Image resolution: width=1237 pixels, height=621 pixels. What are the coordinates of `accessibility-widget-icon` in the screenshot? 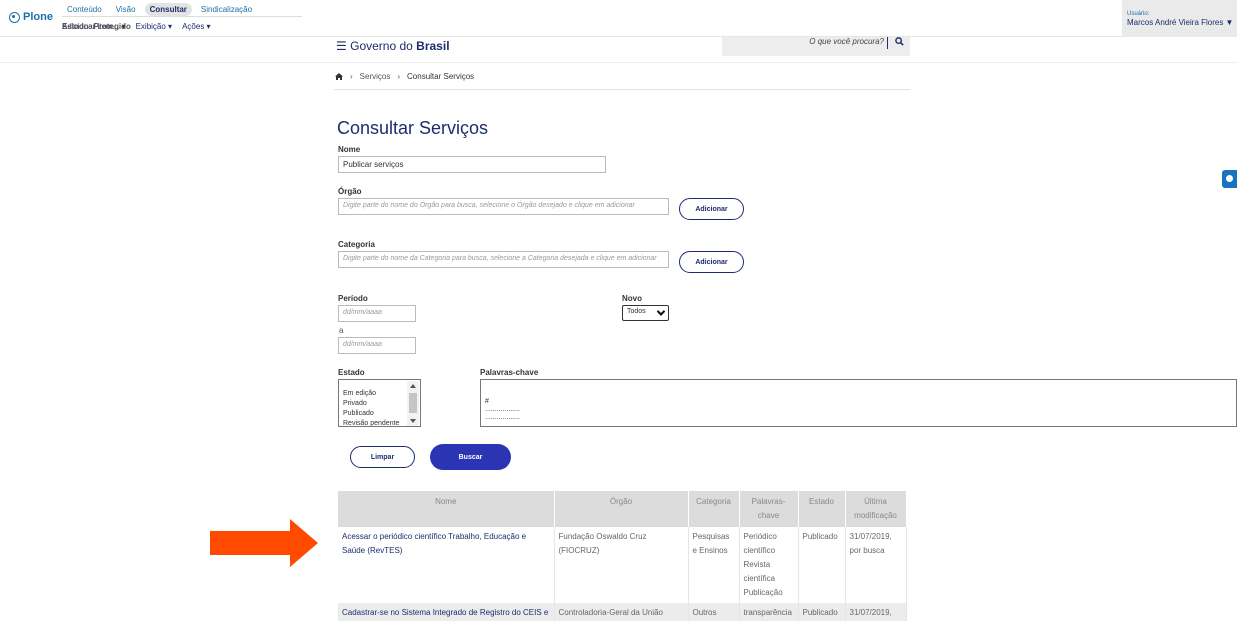 It's located at (1229, 179).